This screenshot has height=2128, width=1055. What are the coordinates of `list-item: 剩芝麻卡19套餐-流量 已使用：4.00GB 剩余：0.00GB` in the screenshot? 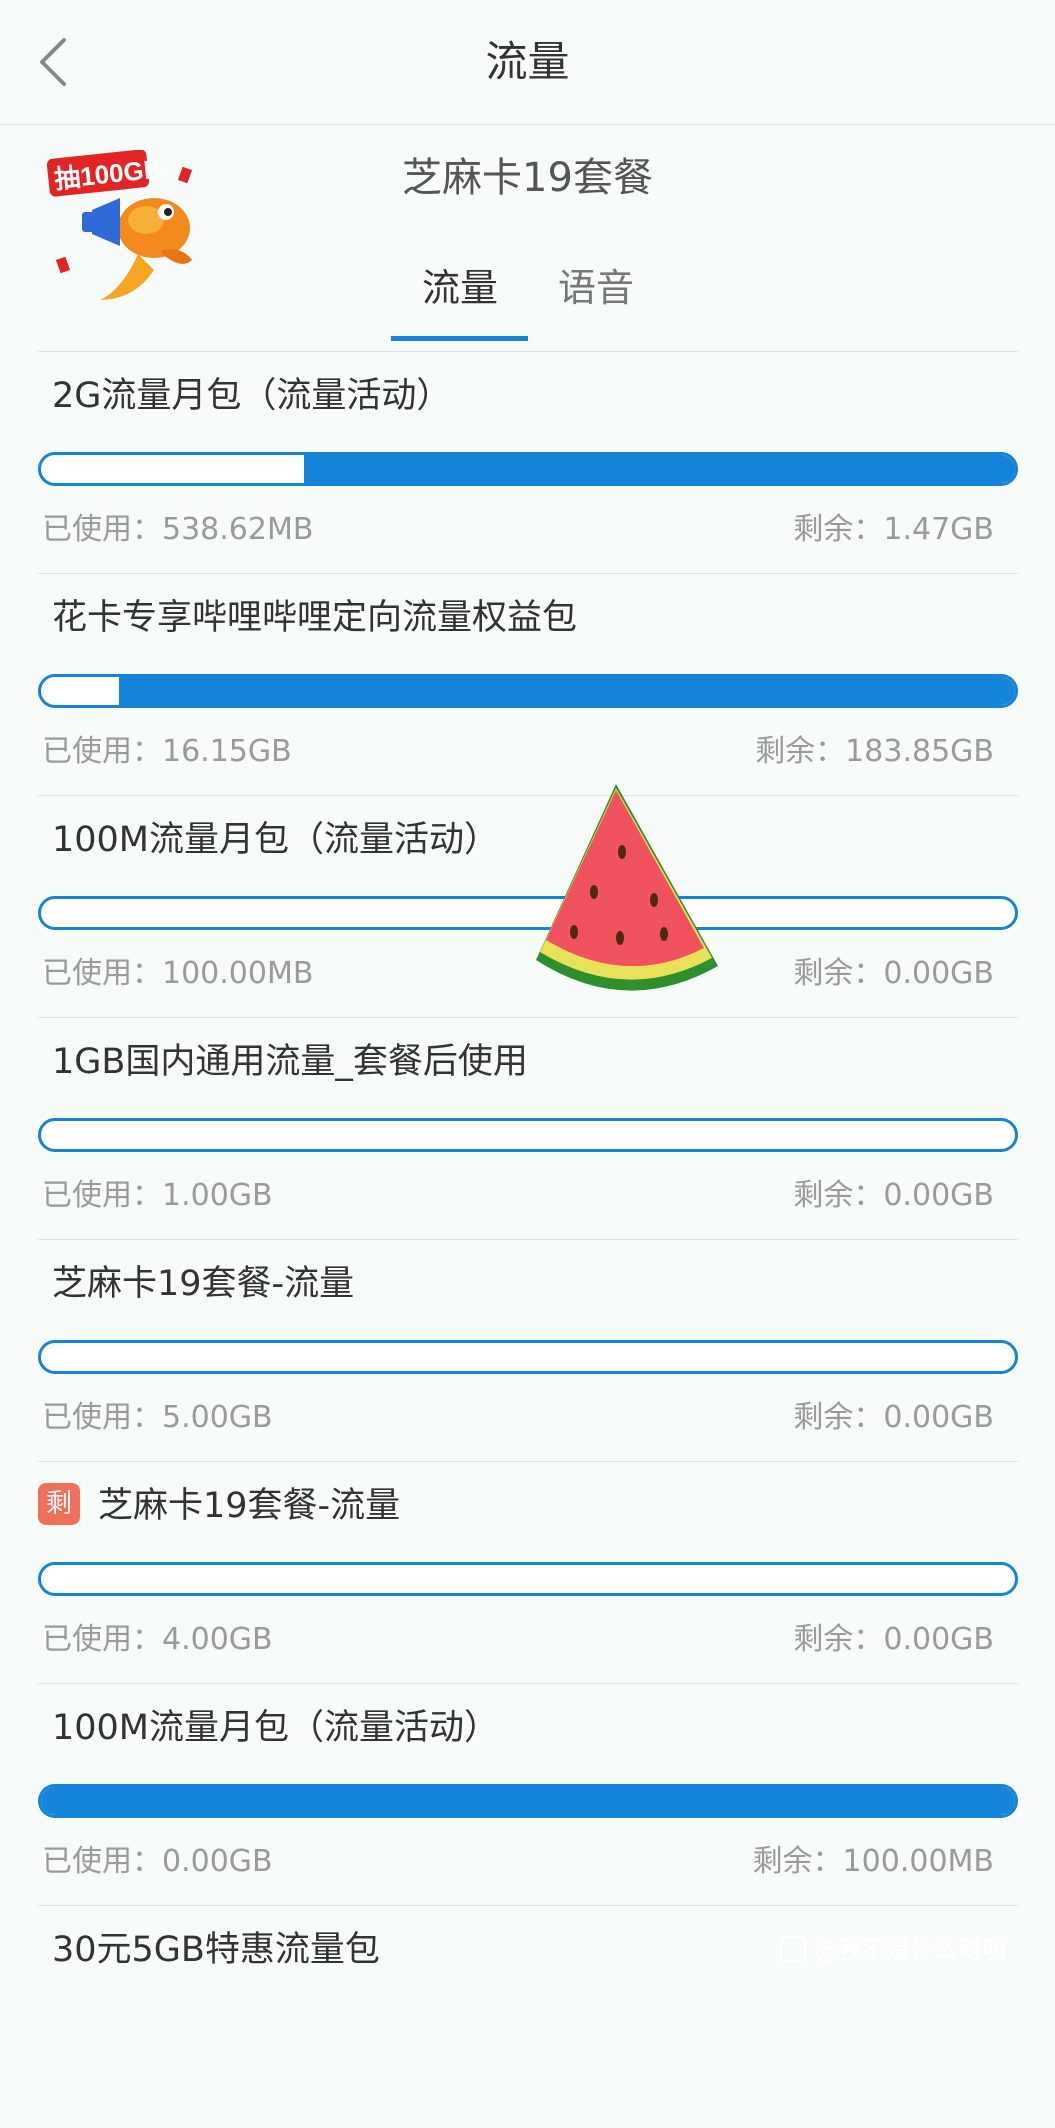 It's located at (528, 1573).